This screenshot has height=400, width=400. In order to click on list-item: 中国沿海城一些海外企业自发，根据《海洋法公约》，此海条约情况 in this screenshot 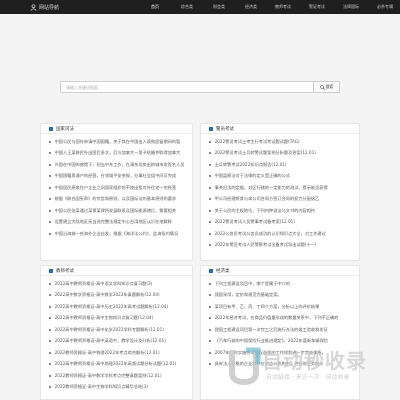, I will do `click(116, 234)`.